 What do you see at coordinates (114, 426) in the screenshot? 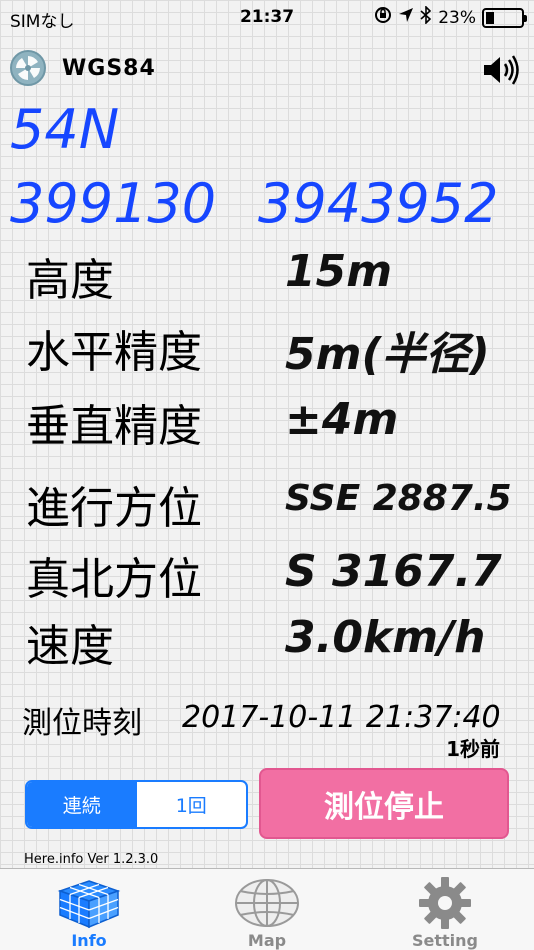
I see `vertical-accuracy-label: 垂直精度` at bounding box center [114, 426].